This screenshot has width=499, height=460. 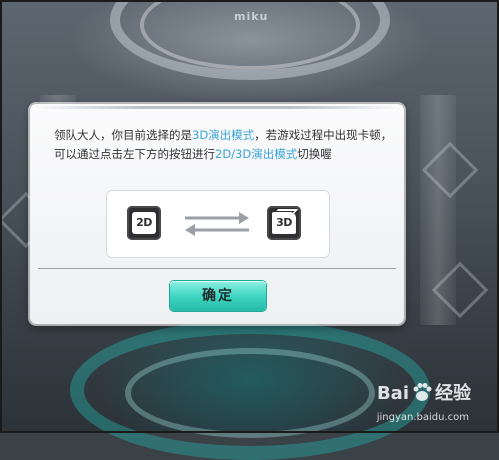 What do you see at coordinates (217, 107) in the screenshot?
I see `dialog-top-highlight` at bounding box center [217, 107].